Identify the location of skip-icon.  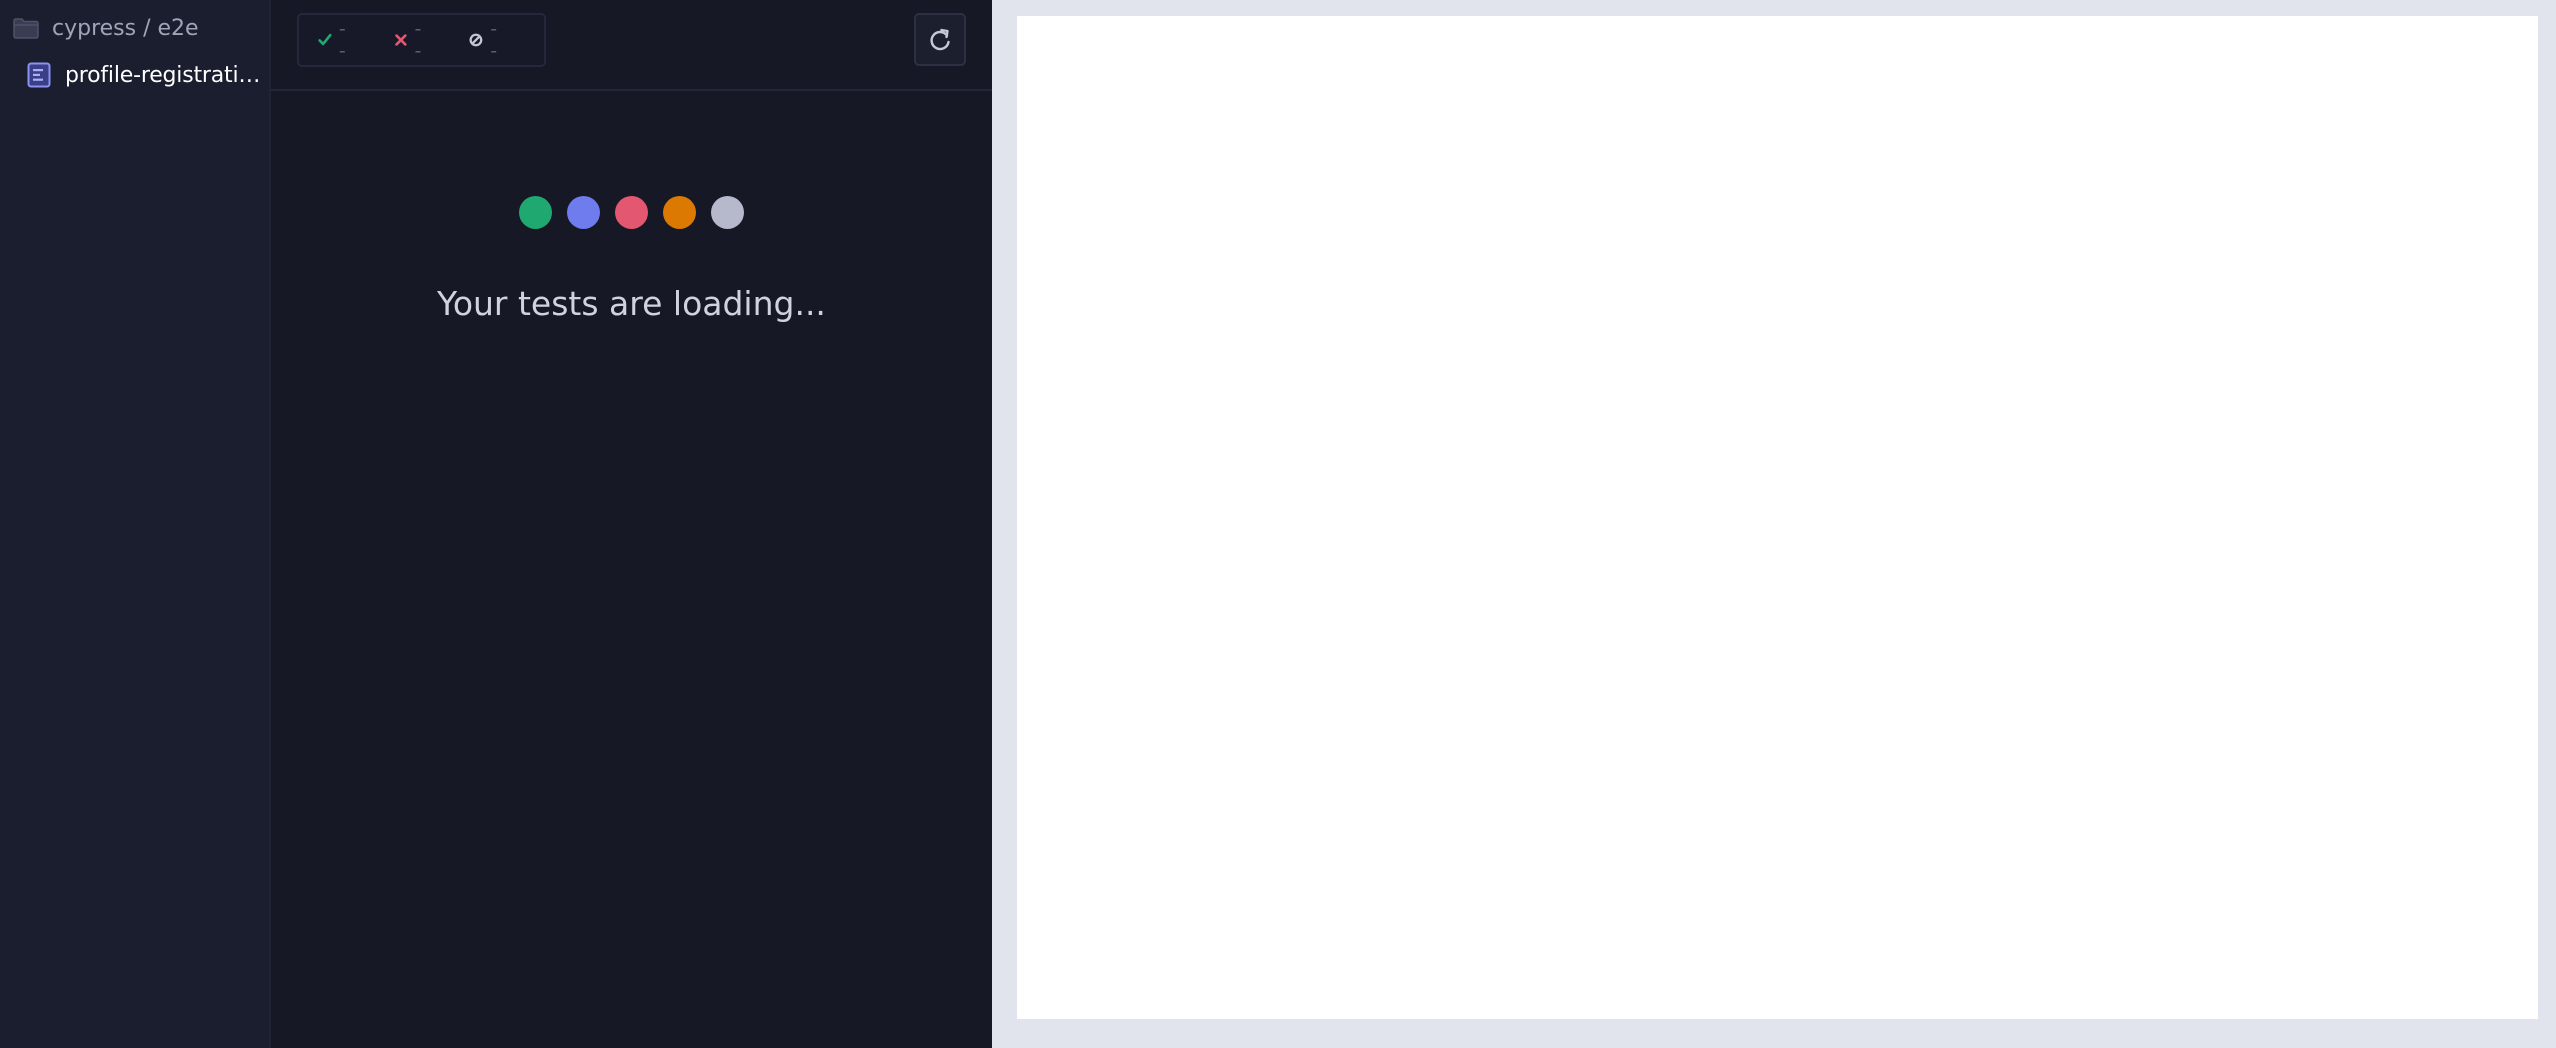
(476, 40).